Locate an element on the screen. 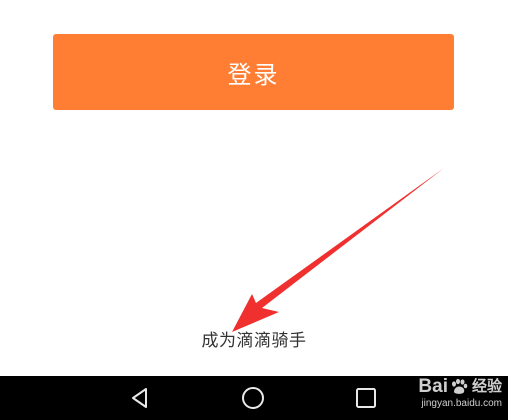  watermark-logo: Bai 经验 is located at coordinates (460, 386).